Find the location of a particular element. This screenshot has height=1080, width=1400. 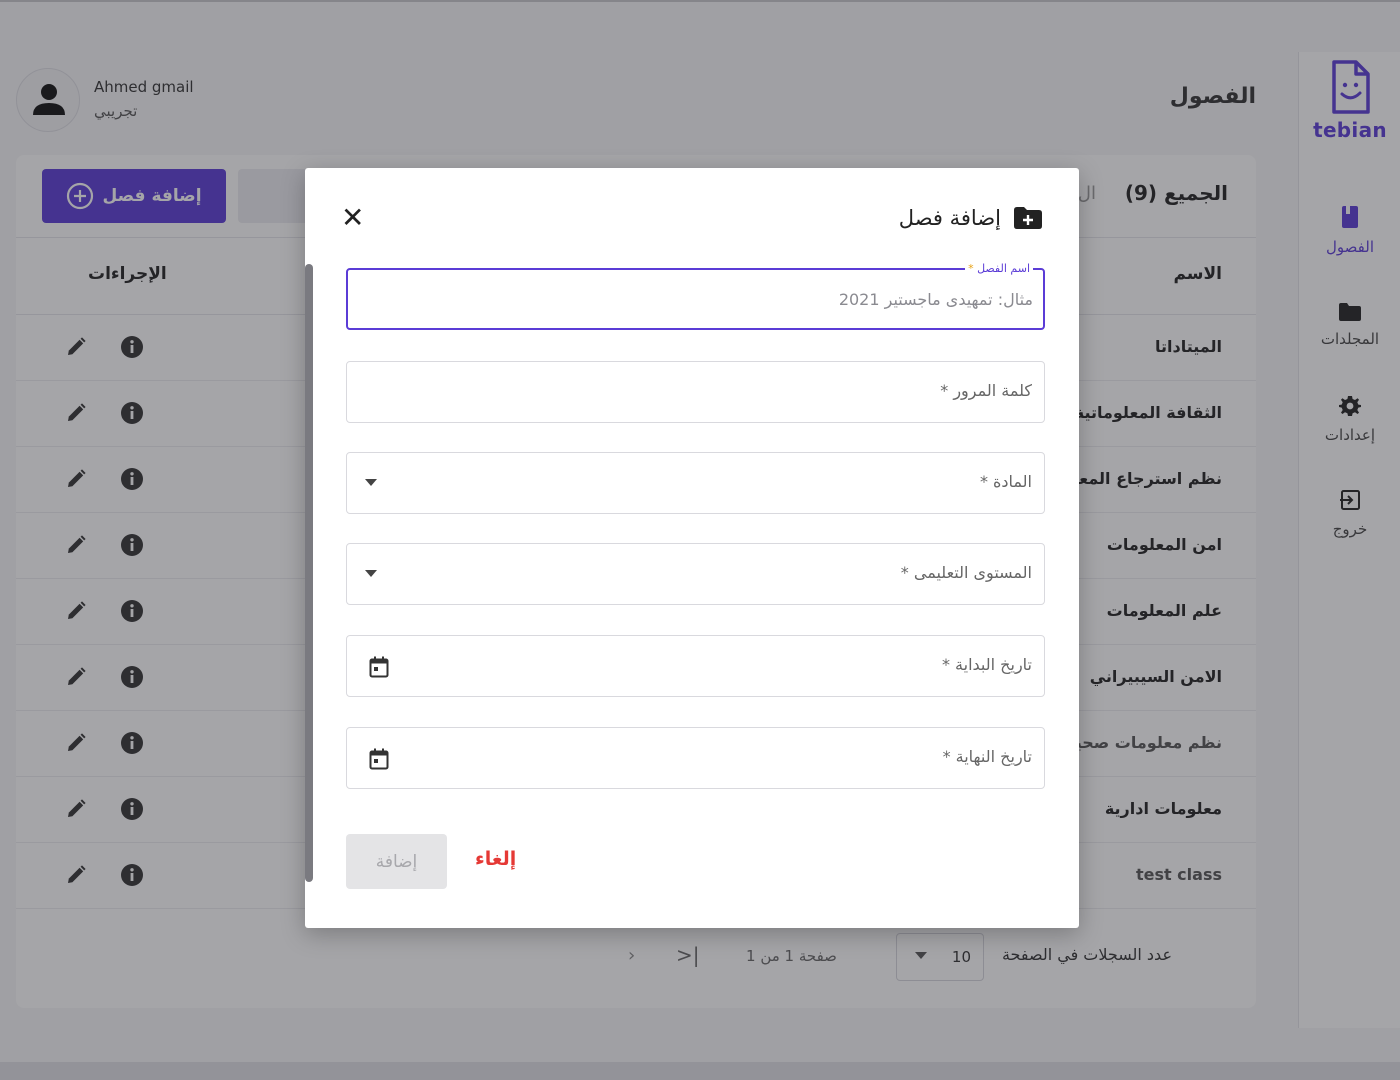

submit-button: إضافة is located at coordinates (396, 861).